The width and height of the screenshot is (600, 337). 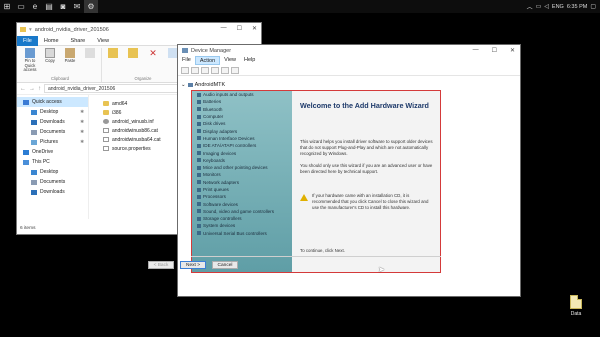 What do you see at coordinates (120, 103) in the screenshot?
I see `file-name: amd64` at bounding box center [120, 103].